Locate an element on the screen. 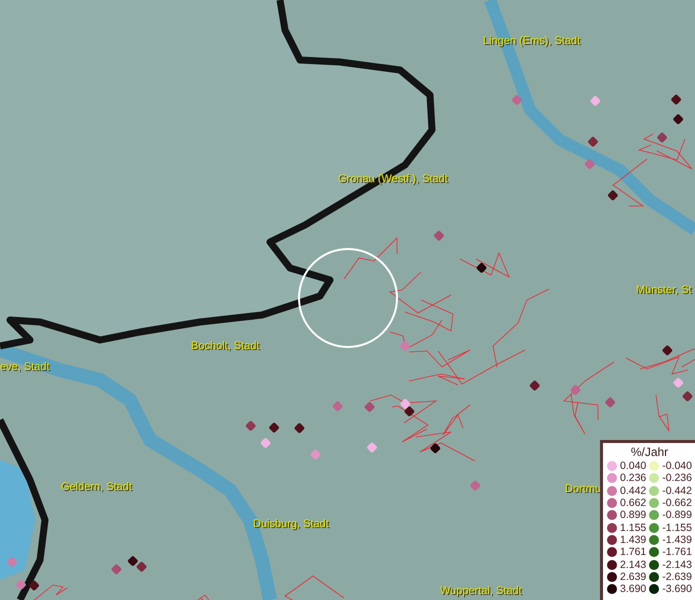 The image size is (695, 600). legend-value: 2.143 is located at coordinates (633, 564).